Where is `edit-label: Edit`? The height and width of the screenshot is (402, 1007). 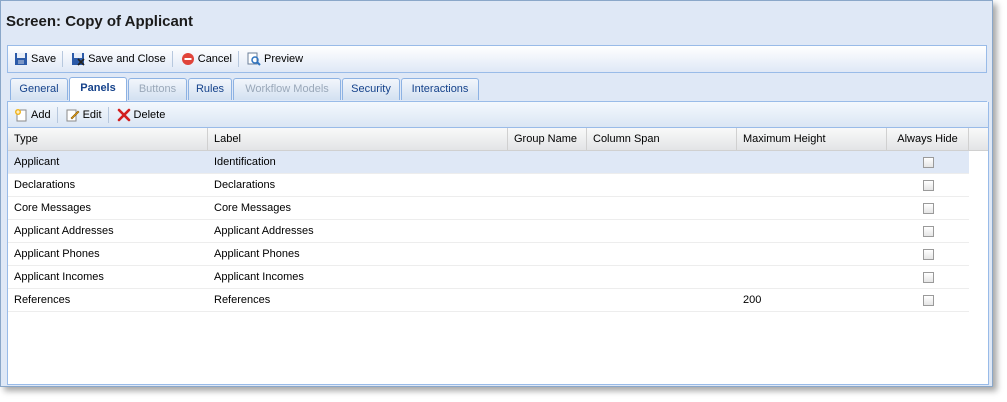 edit-label: Edit is located at coordinates (92, 114).